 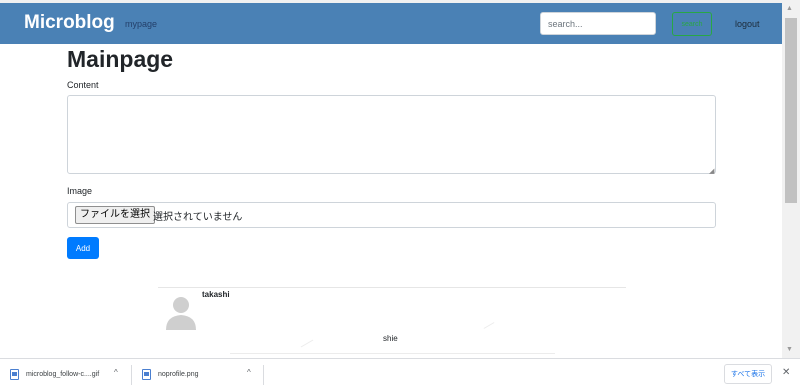 I want to click on search-input, so click(x=598, y=23).